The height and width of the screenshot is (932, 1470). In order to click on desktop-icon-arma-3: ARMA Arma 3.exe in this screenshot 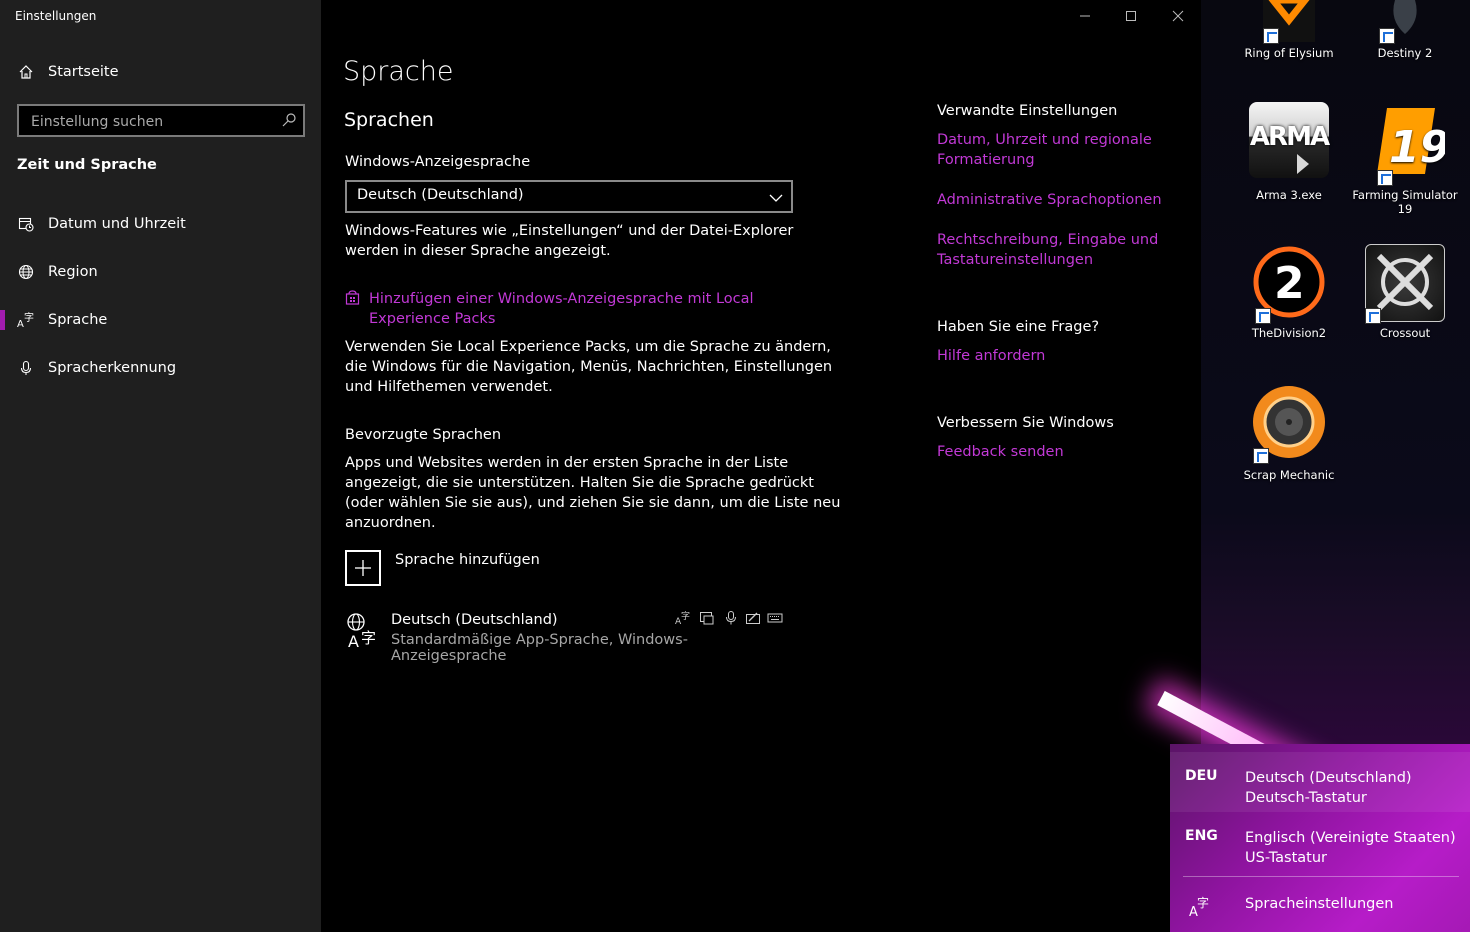, I will do `click(1289, 152)`.